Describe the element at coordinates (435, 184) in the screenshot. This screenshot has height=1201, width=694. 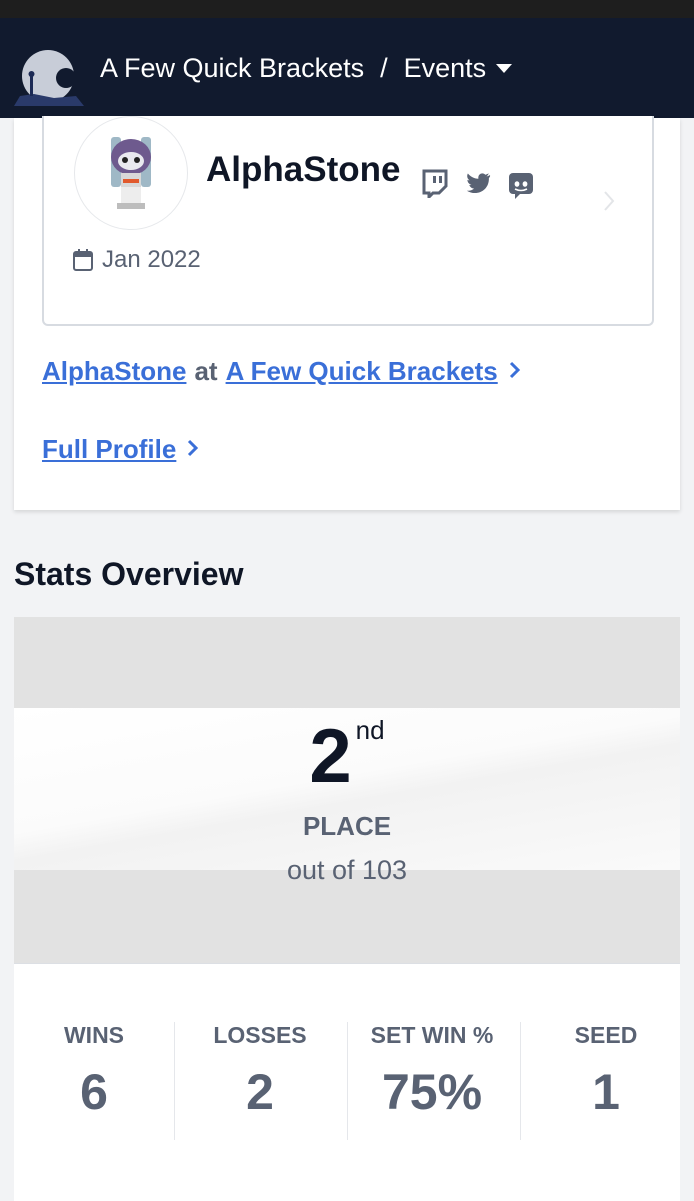
I see `twitch-icon` at that location.